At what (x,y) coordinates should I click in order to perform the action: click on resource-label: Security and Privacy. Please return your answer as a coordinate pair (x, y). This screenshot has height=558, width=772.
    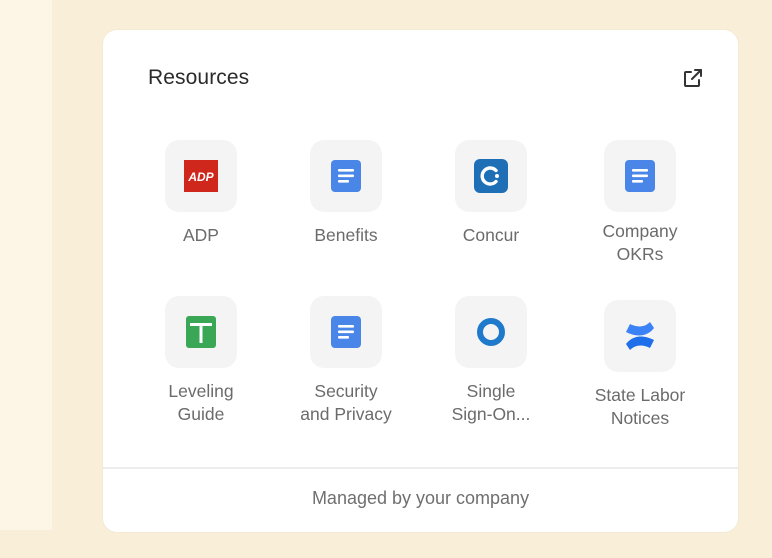
    Looking at the image, I should click on (346, 402).